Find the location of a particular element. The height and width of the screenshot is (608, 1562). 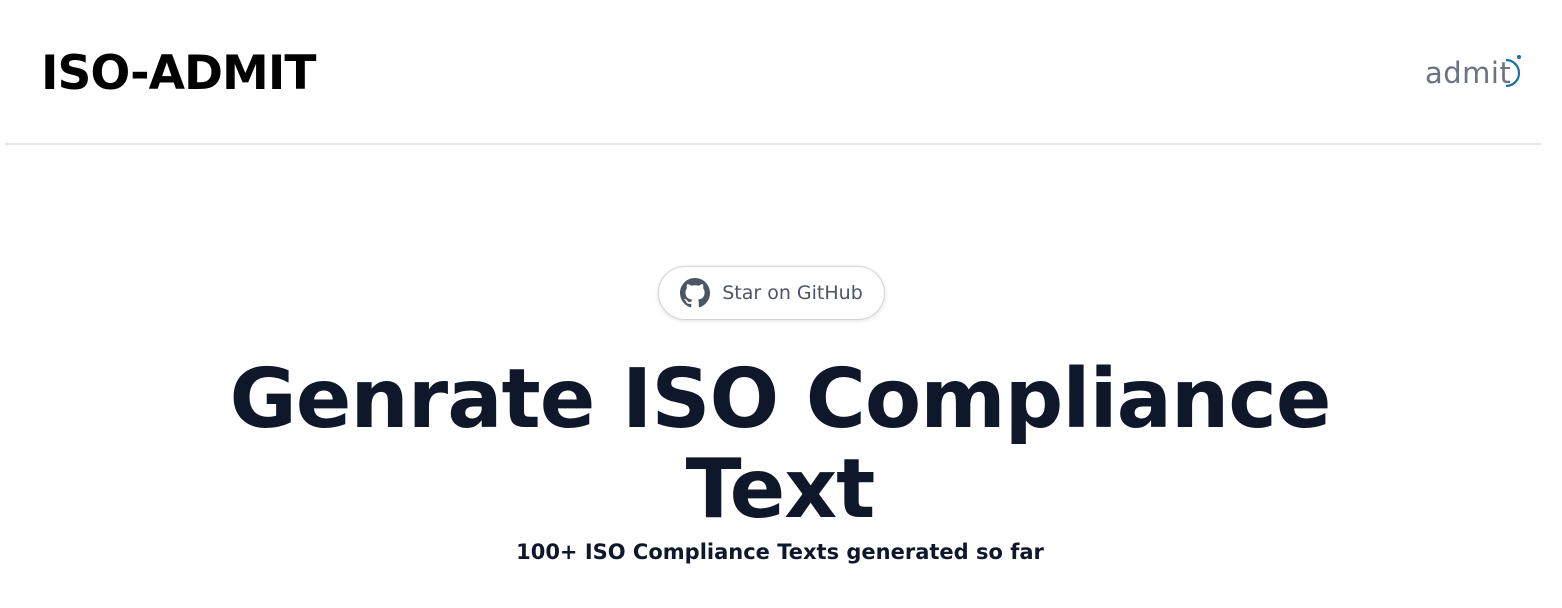

star-on-github-button: Star on GitHub is located at coordinates (771, 293).